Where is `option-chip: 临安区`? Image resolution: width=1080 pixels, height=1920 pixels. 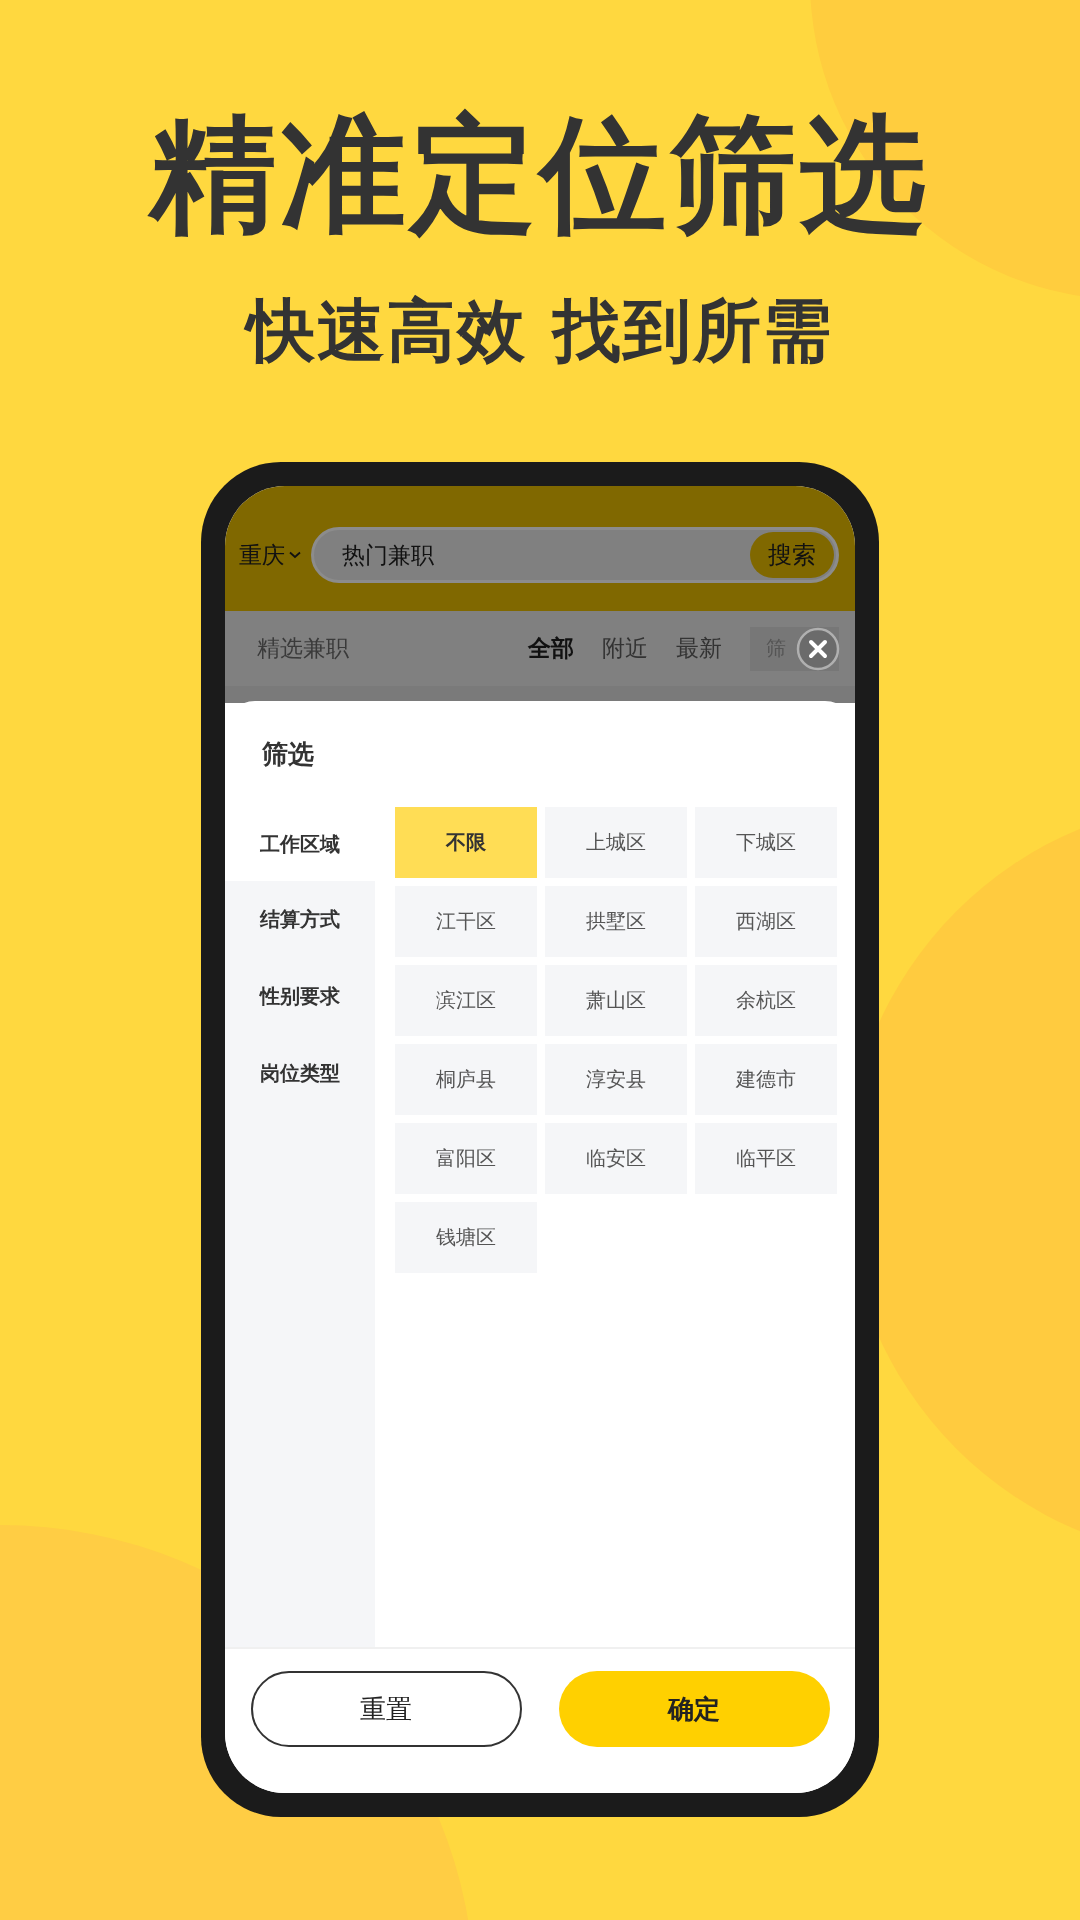 option-chip: 临安区 is located at coordinates (615, 1158).